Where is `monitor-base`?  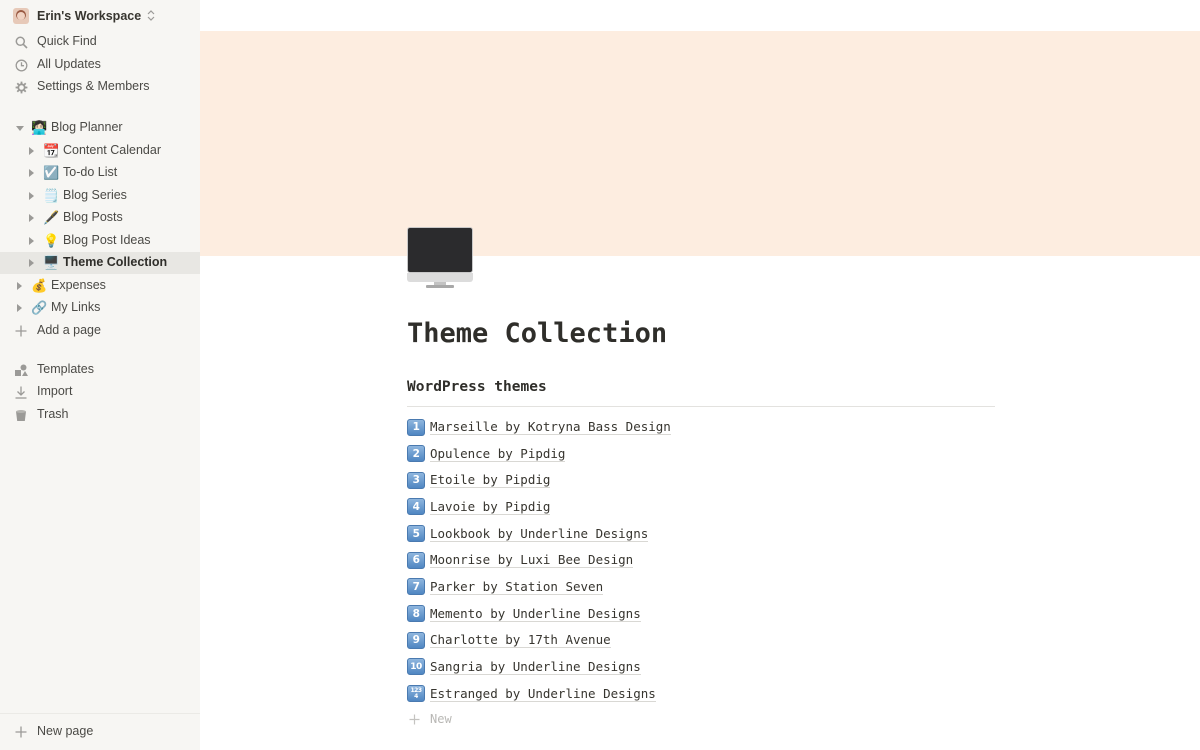 monitor-base is located at coordinates (440, 286).